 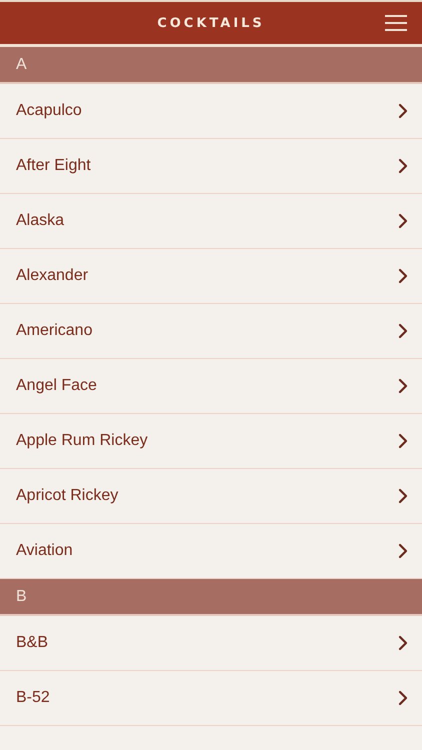 I want to click on cocktail-row: Alaska, so click(x=211, y=221).